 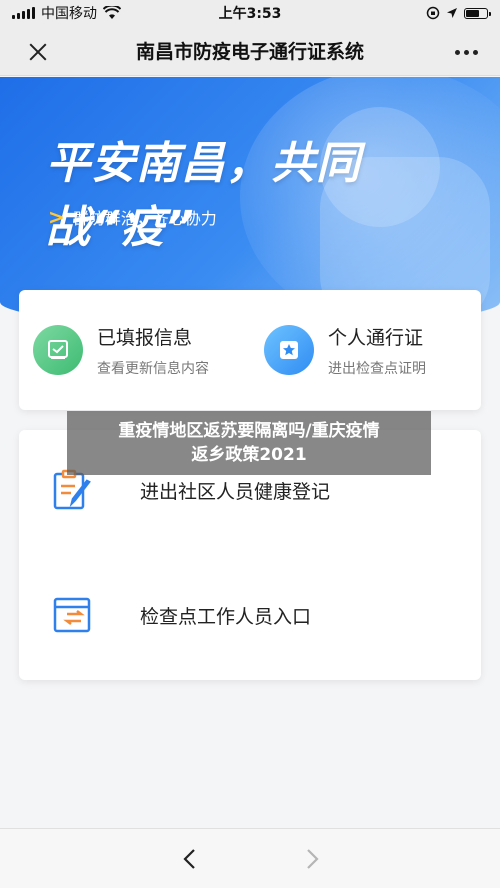 I want to click on star-badge-icon, so click(x=289, y=350).